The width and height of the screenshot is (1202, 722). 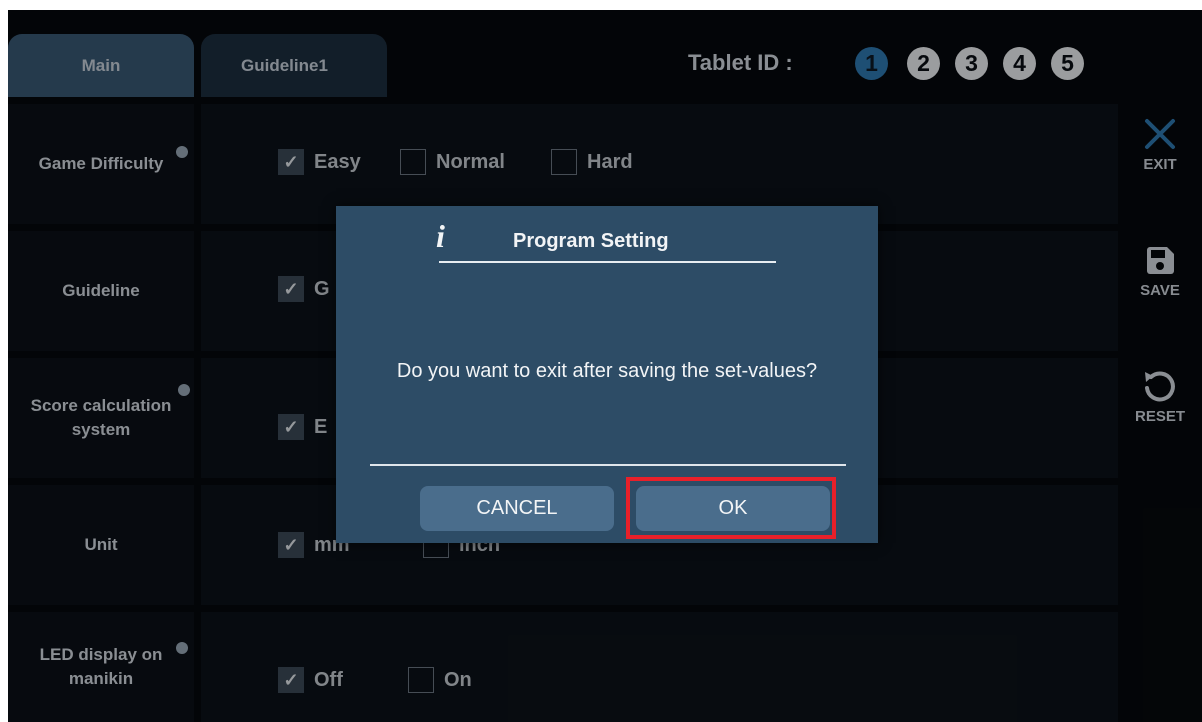 What do you see at coordinates (731, 508) in the screenshot?
I see `ok-highlight-box` at bounding box center [731, 508].